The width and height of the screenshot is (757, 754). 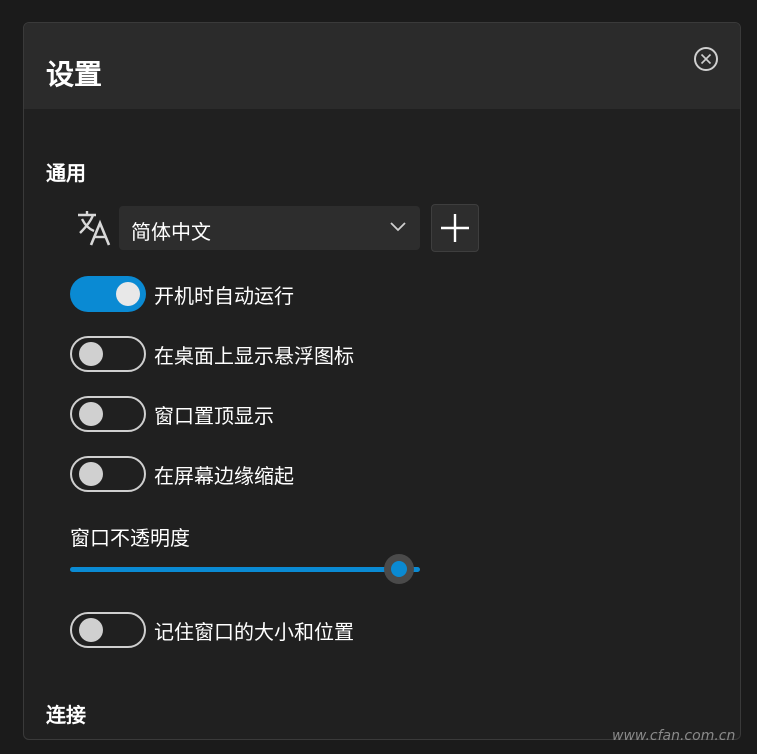 What do you see at coordinates (130, 538) in the screenshot?
I see `opacity-label: 窗口不透明度` at bounding box center [130, 538].